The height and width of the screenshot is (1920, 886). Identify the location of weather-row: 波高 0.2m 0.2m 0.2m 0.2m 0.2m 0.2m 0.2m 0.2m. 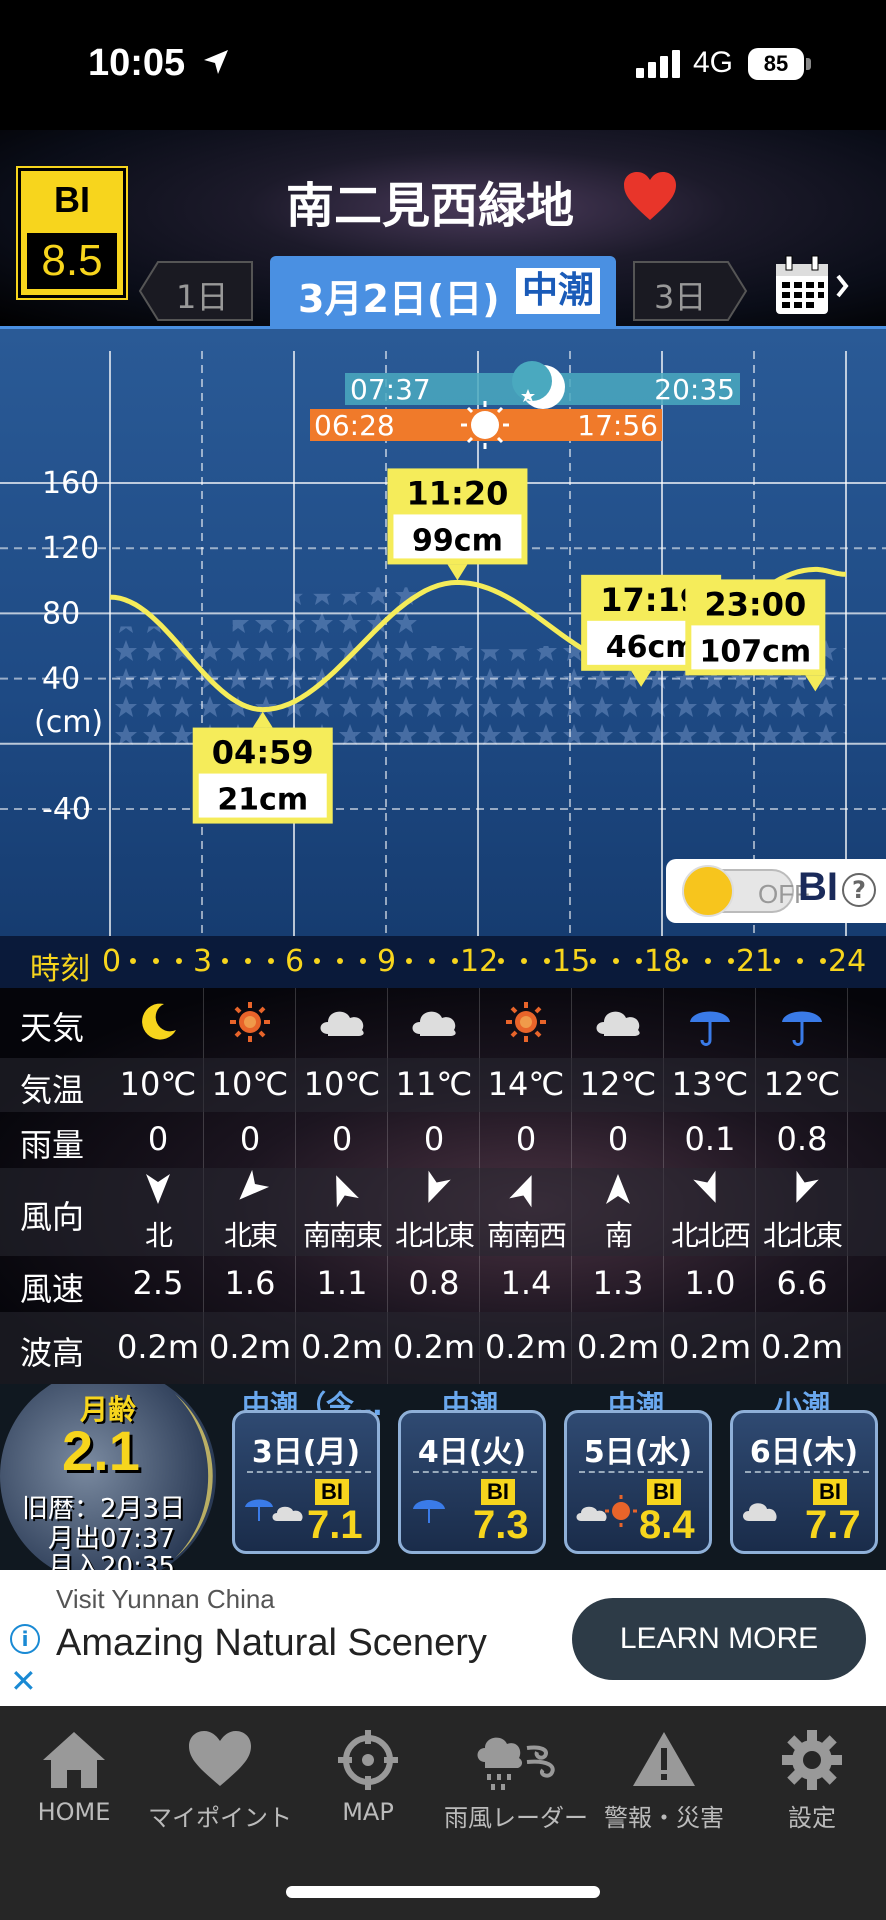
(443, 1348).